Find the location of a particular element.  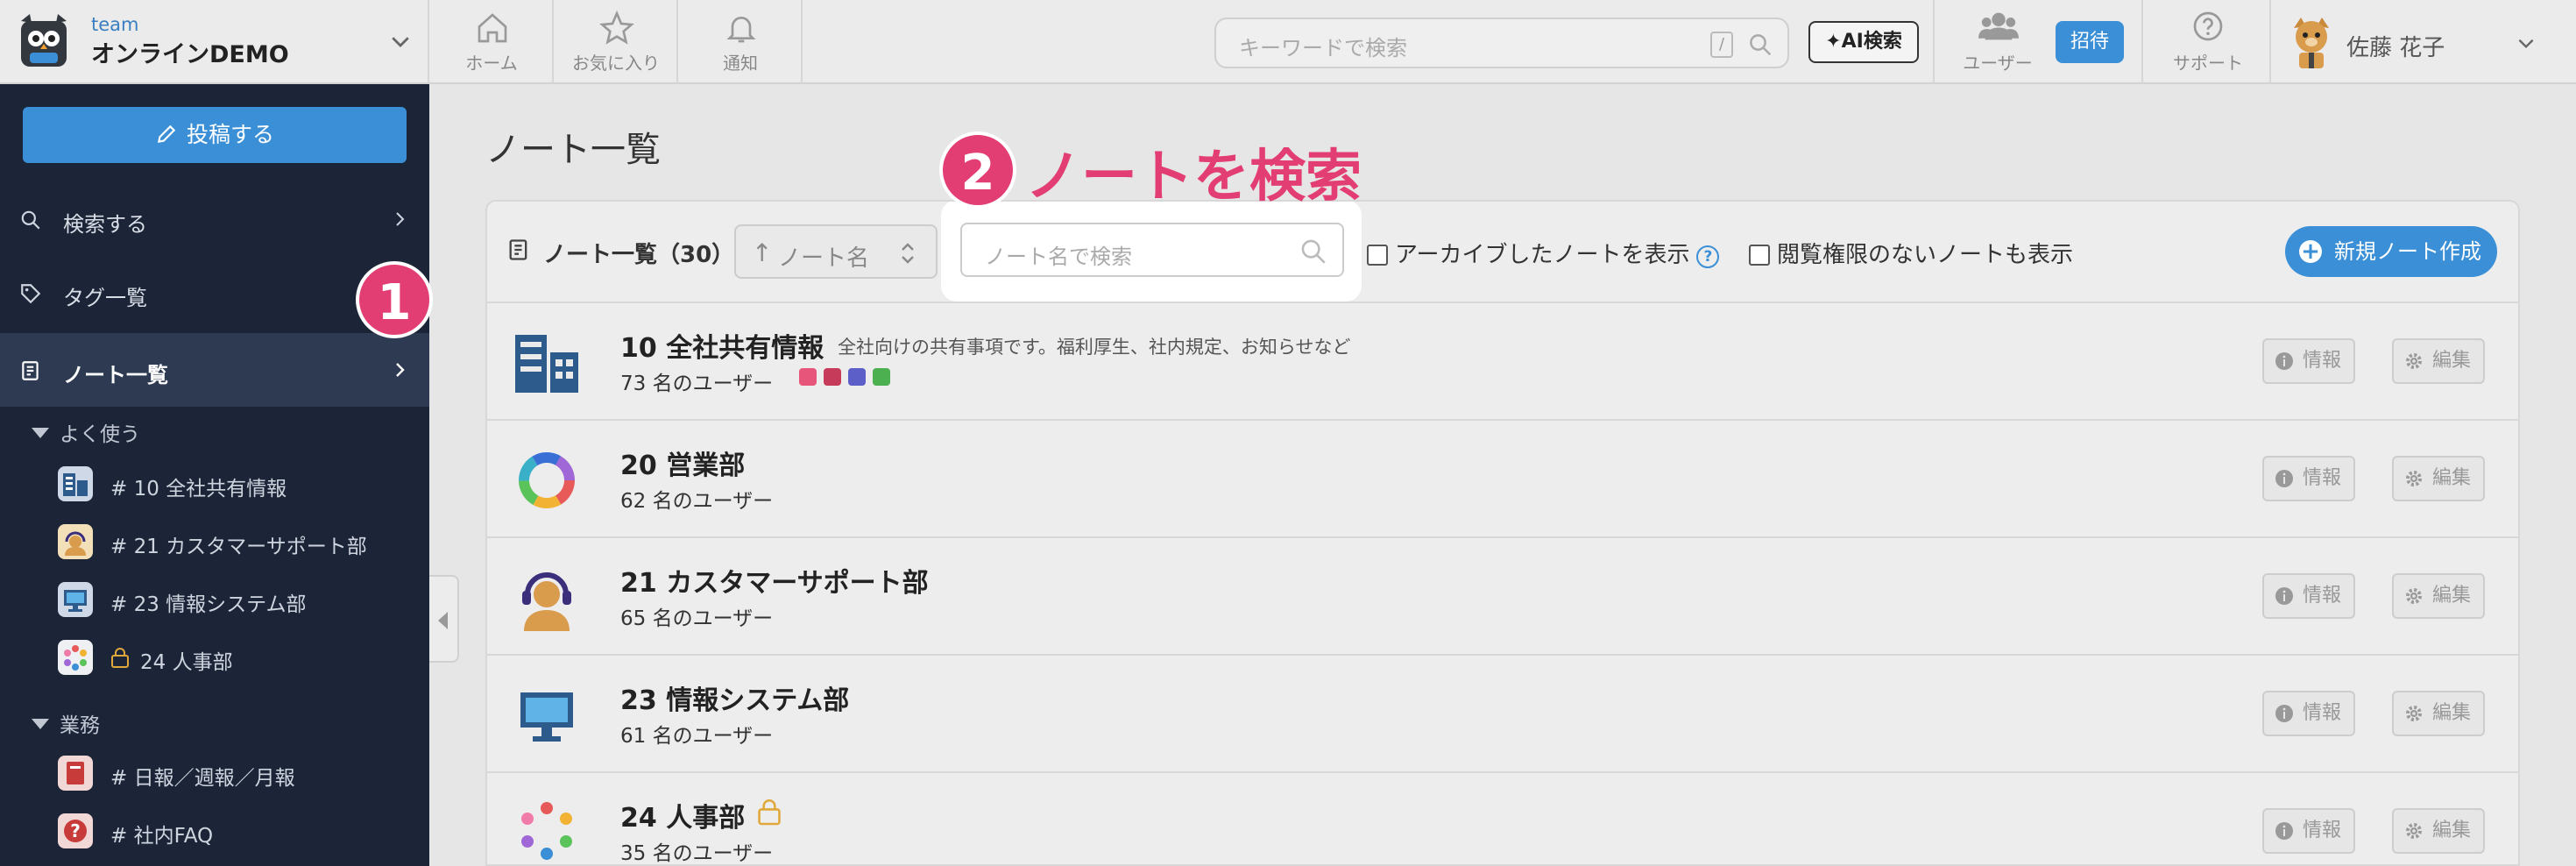

step-2-annotation-text: ノートを検索 is located at coordinates (1193, 177).